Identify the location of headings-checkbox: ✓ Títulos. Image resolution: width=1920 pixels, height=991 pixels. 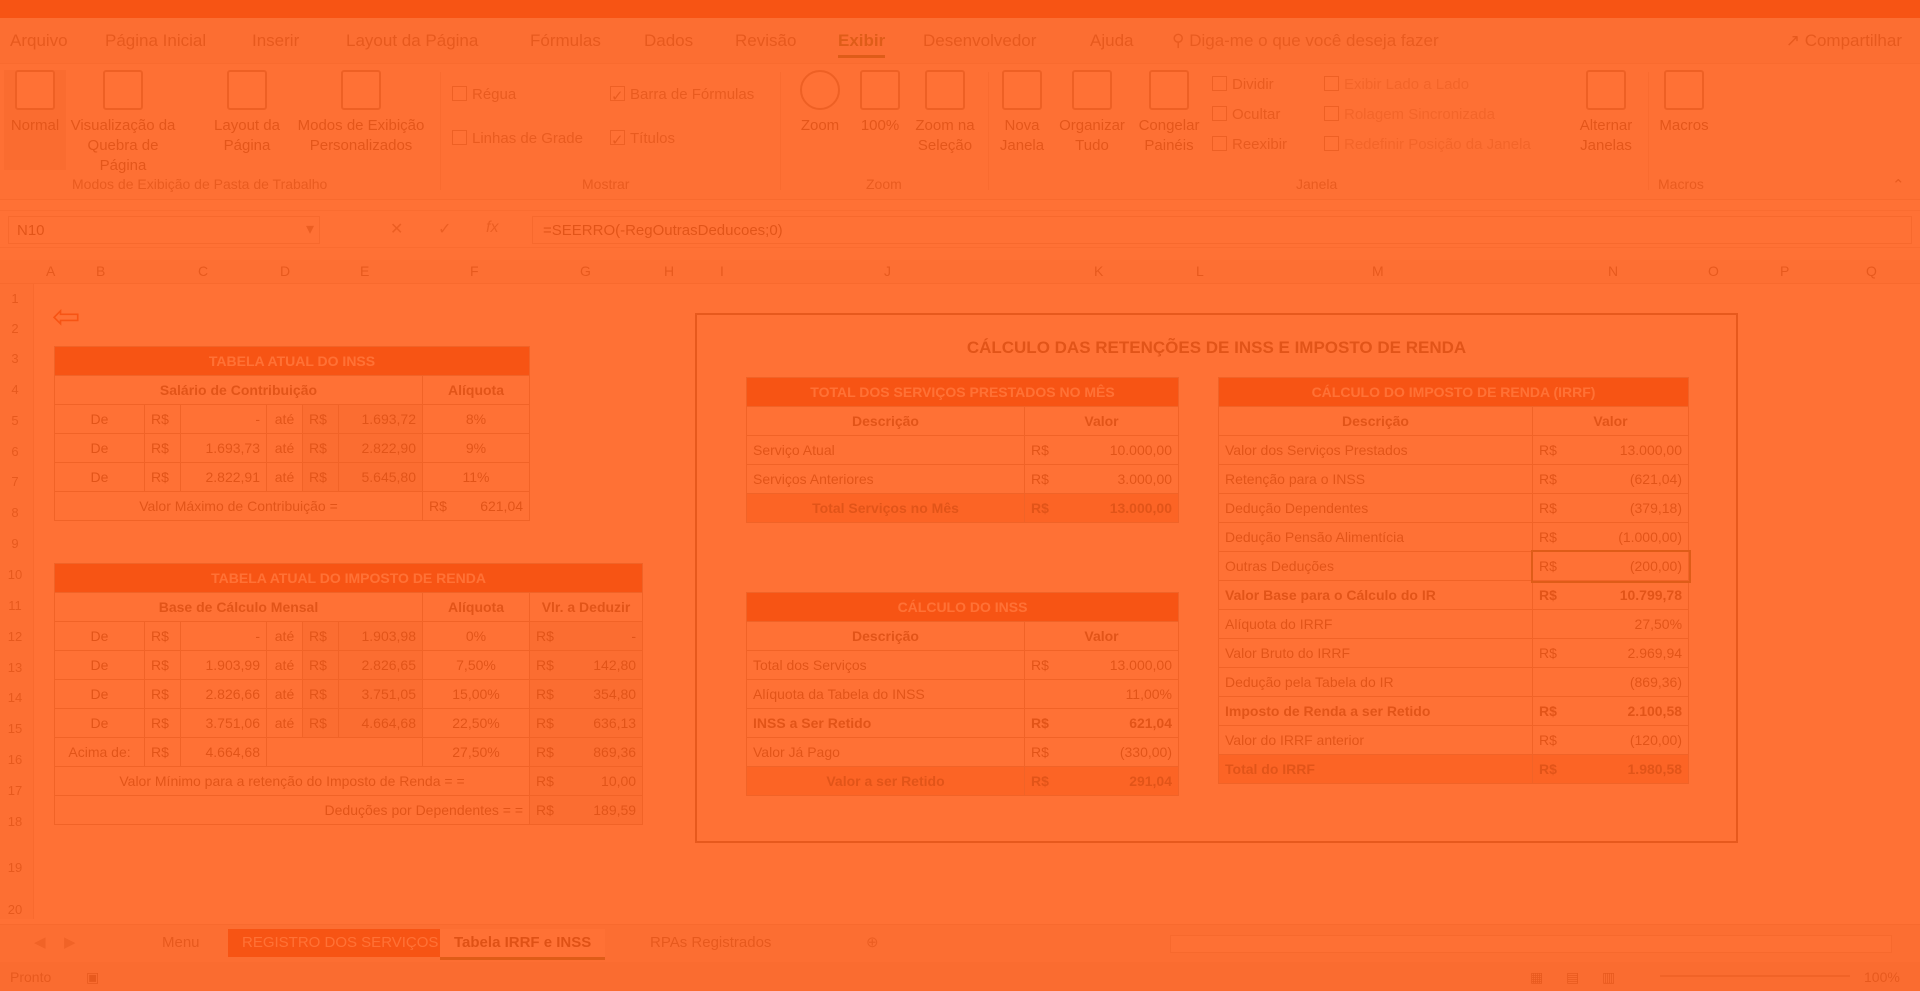
(642, 139).